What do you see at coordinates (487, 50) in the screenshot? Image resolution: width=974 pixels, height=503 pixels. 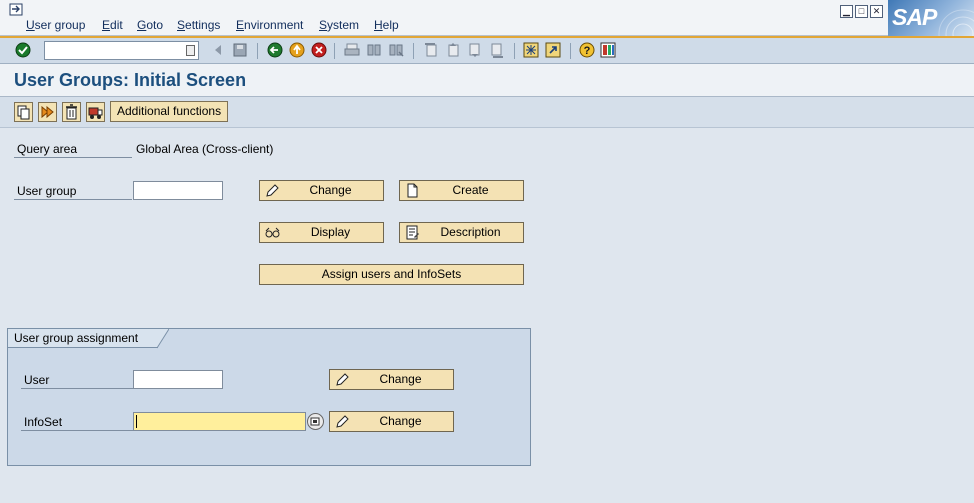 I see `standard-toolbar: ?` at bounding box center [487, 50].